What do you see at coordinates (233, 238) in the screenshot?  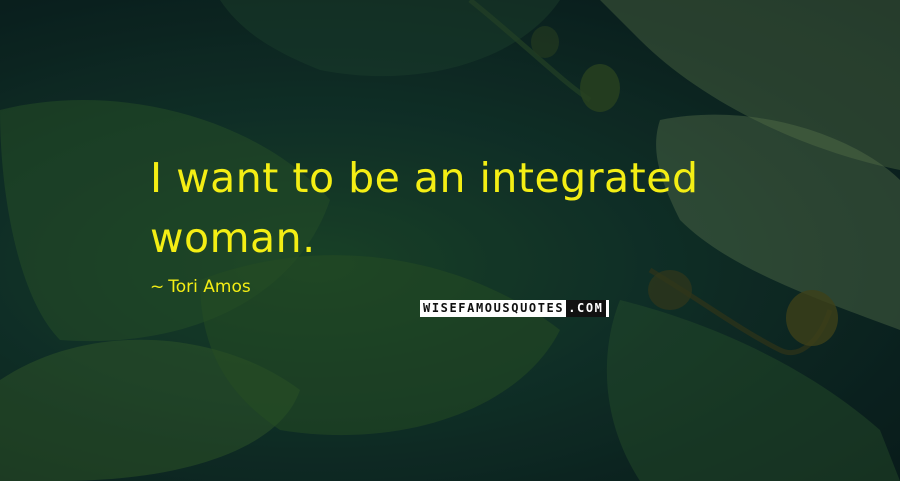 I see `quote-line-2: woman.` at bounding box center [233, 238].